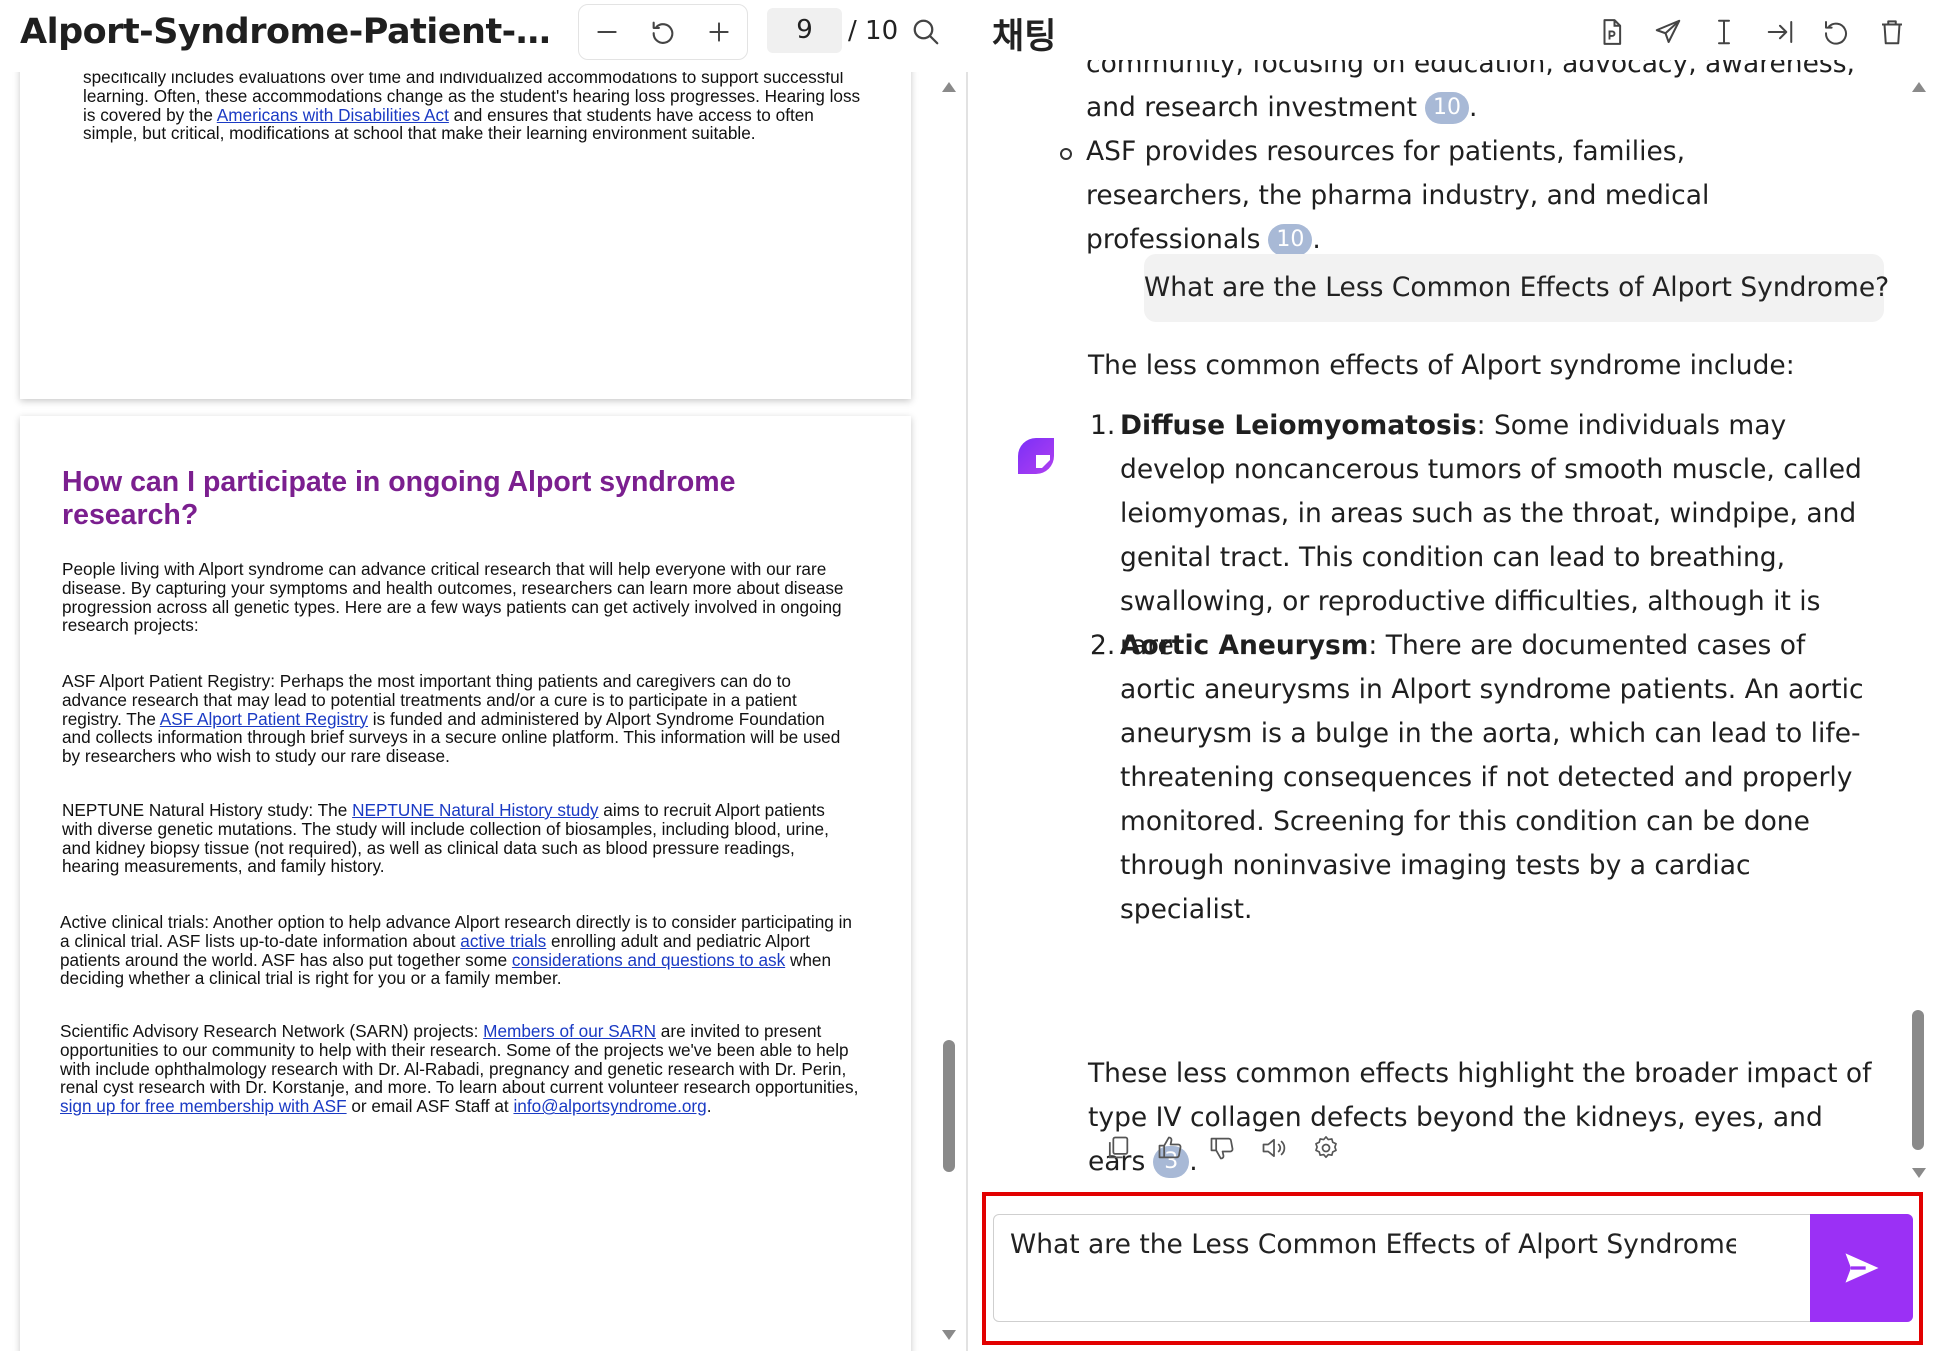  I want to click on bullet-circle-icon, so click(1066, 154).